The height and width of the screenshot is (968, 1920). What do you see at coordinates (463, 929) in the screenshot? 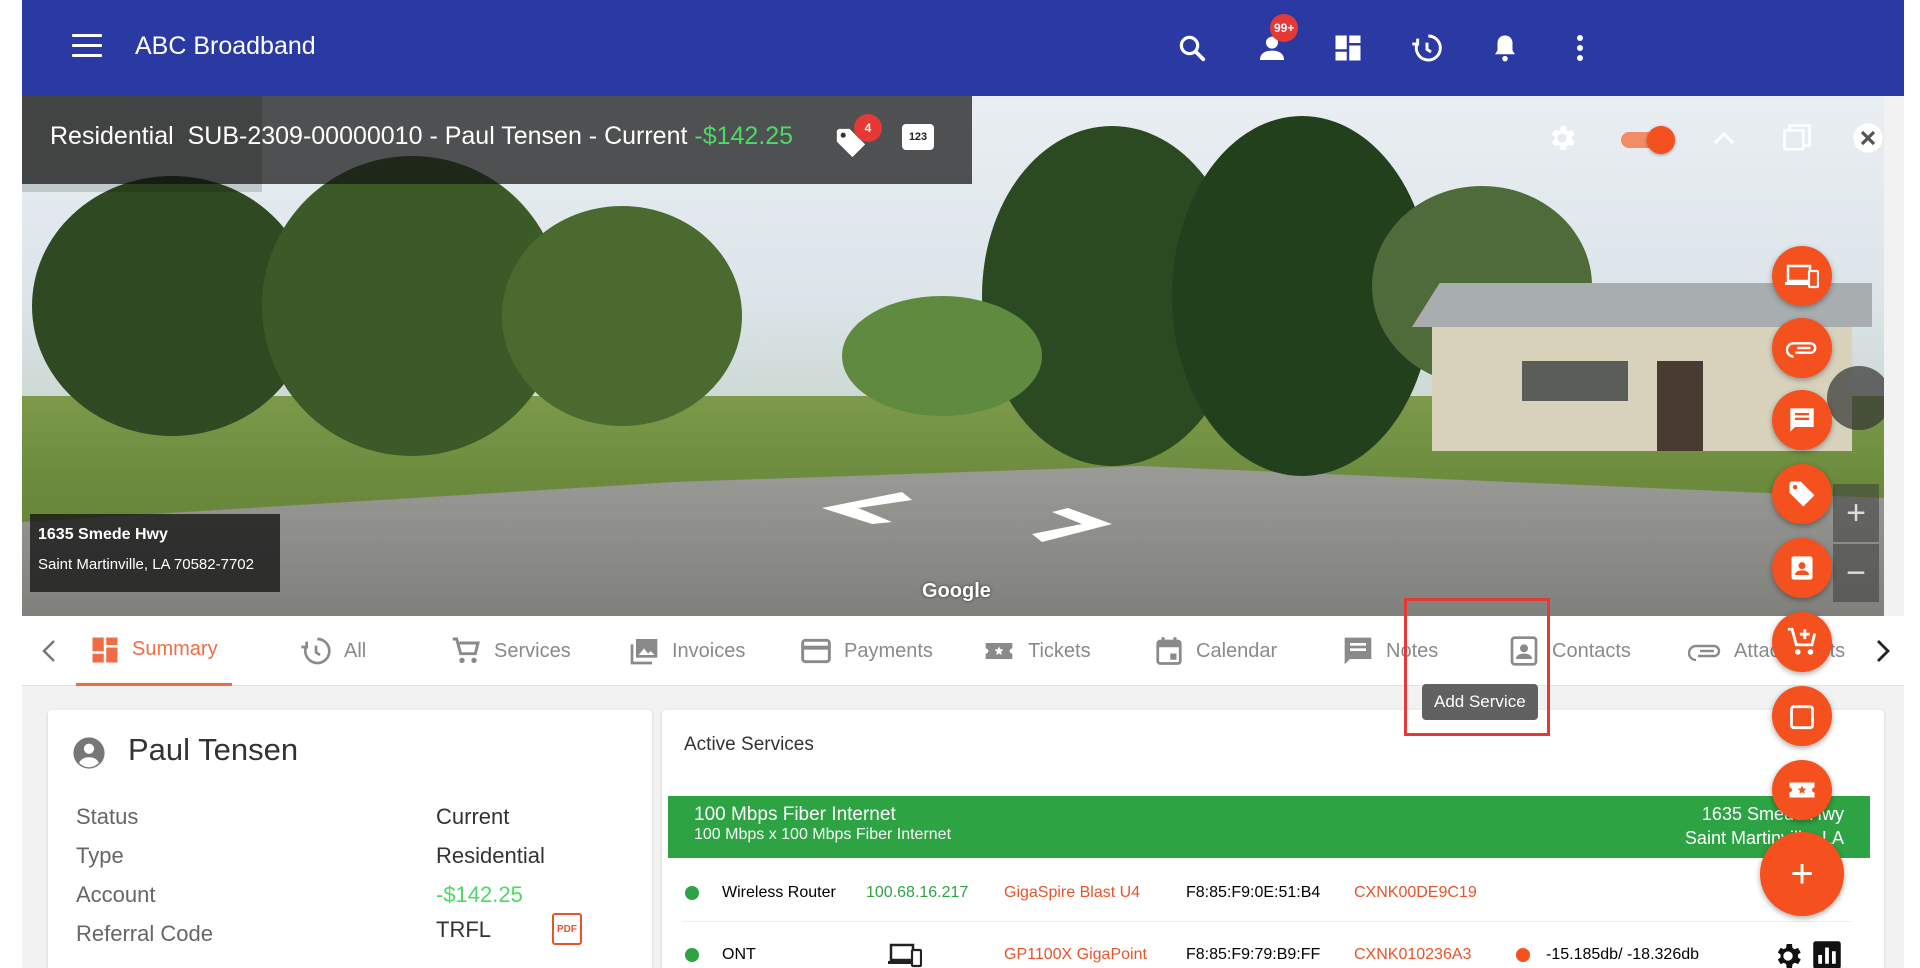
I see `field-value: TRFL` at bounding box center [463, 929].